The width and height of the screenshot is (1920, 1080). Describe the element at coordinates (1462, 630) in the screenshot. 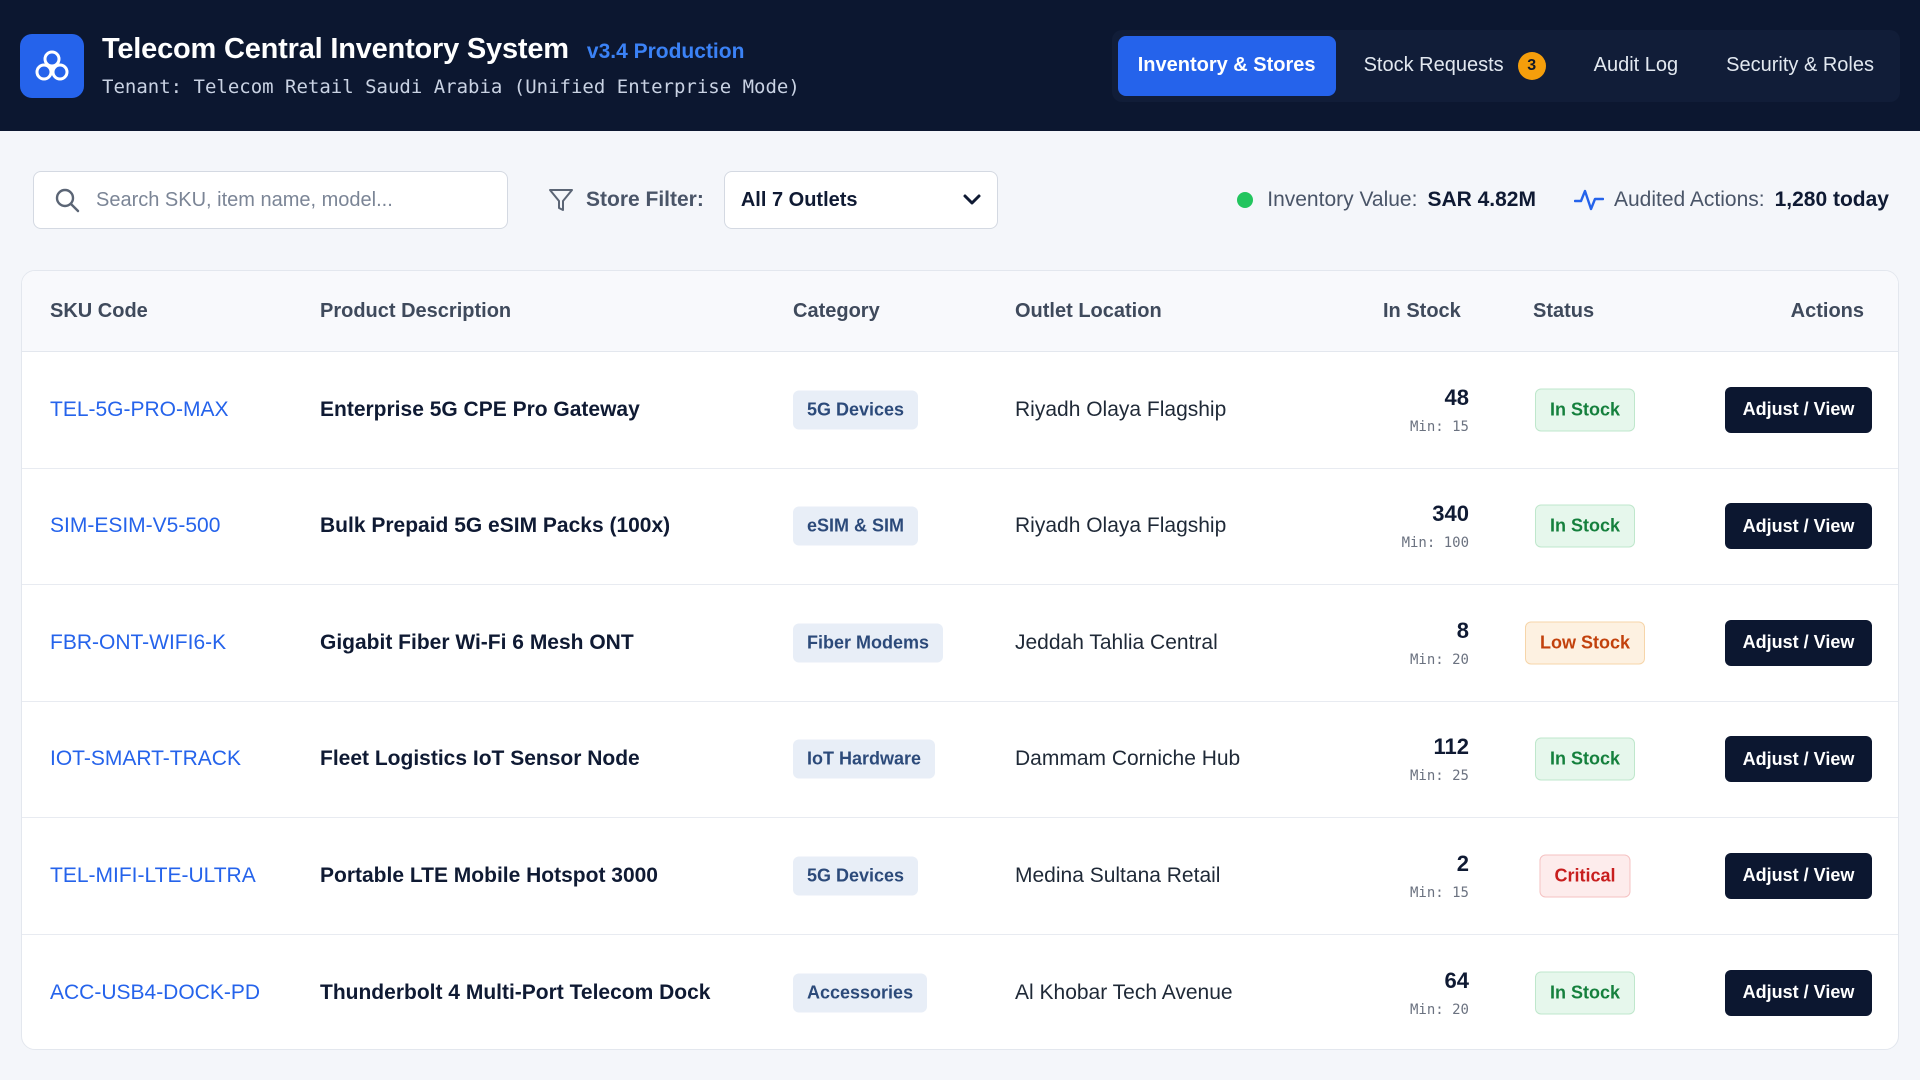

I see `stock-quantity: 8` at that location.